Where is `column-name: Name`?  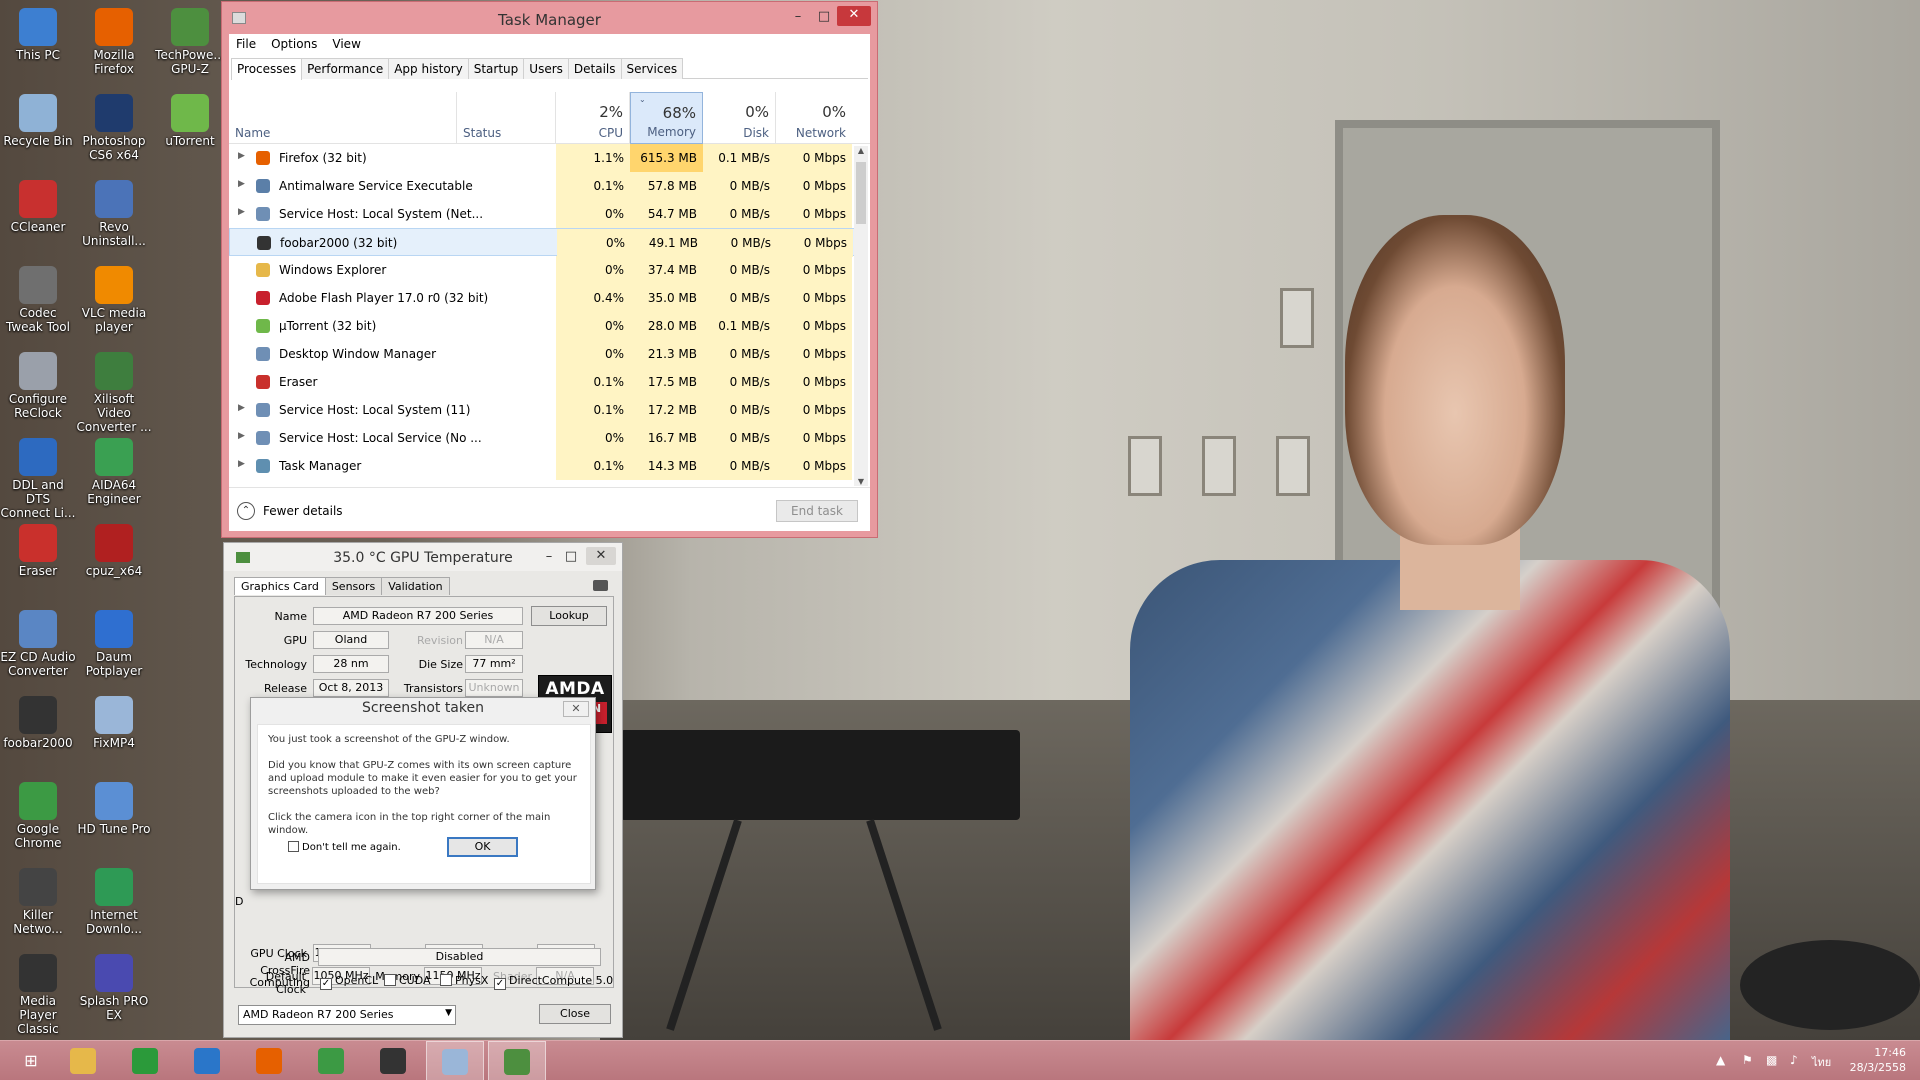 column-name: Name is located at coordinates (343, 118).